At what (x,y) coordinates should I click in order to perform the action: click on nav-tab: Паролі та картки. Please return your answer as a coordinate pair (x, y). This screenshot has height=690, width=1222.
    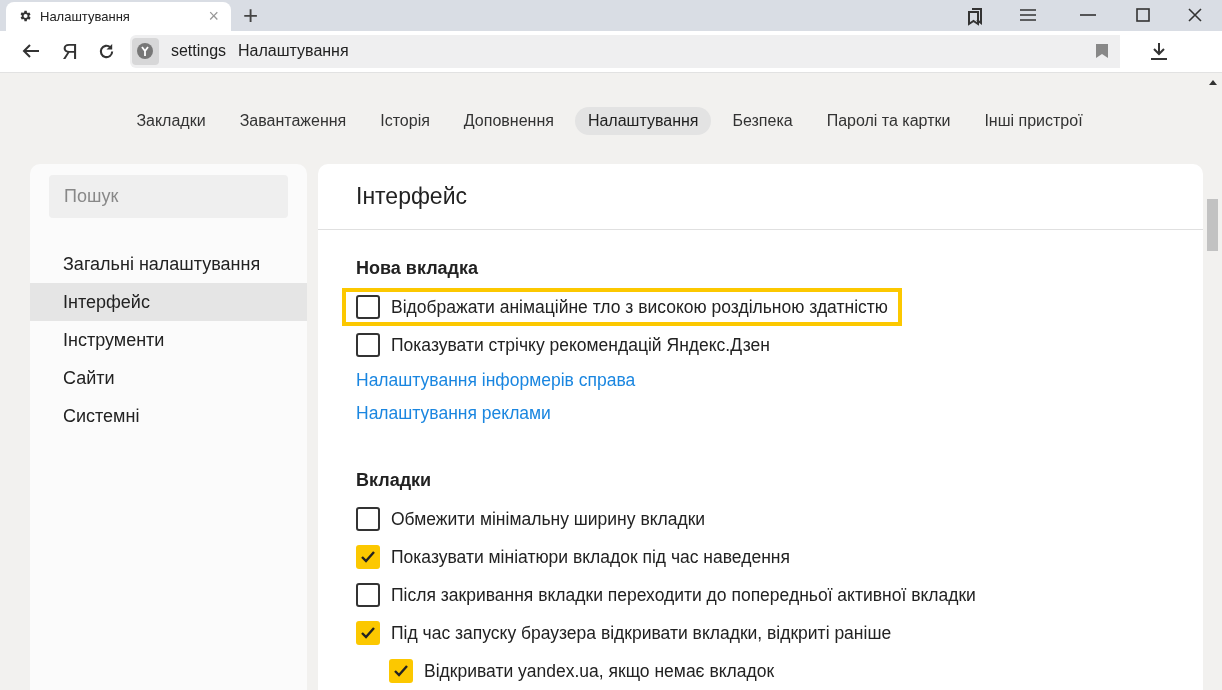
    Looking at the image, I should click on (888, 121).